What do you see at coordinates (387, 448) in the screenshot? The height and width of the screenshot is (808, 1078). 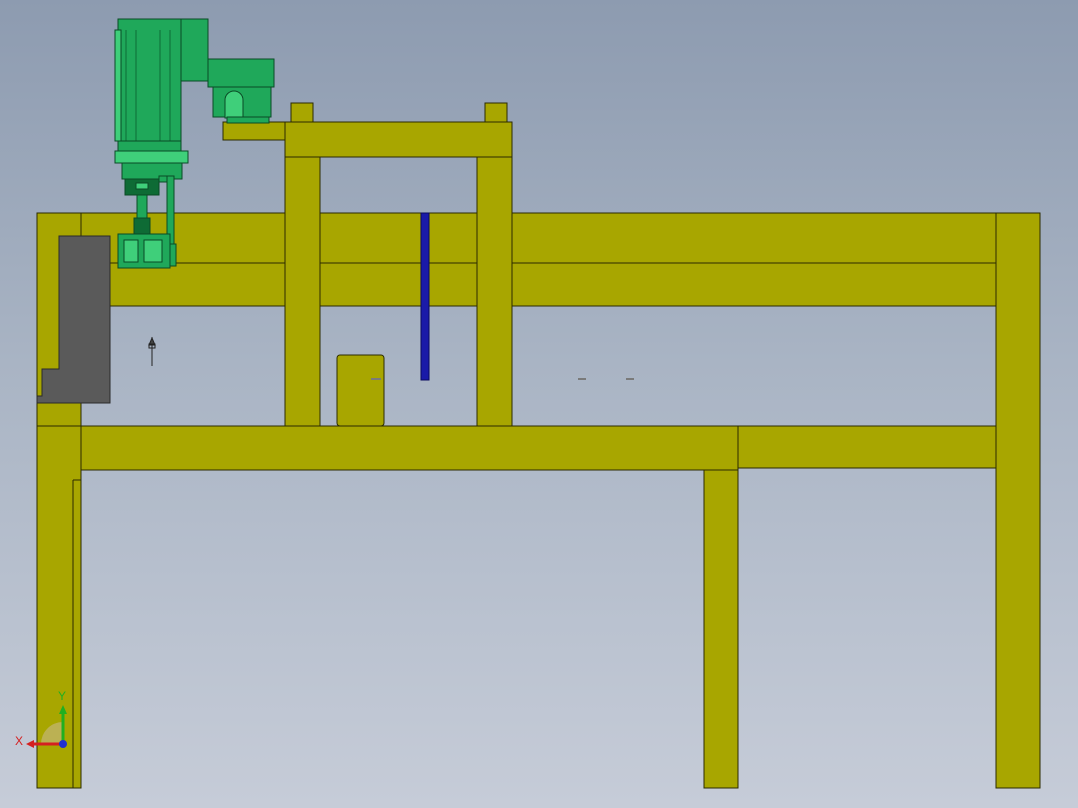 I see `lower-beam-left` at bounding box center [387, 448].